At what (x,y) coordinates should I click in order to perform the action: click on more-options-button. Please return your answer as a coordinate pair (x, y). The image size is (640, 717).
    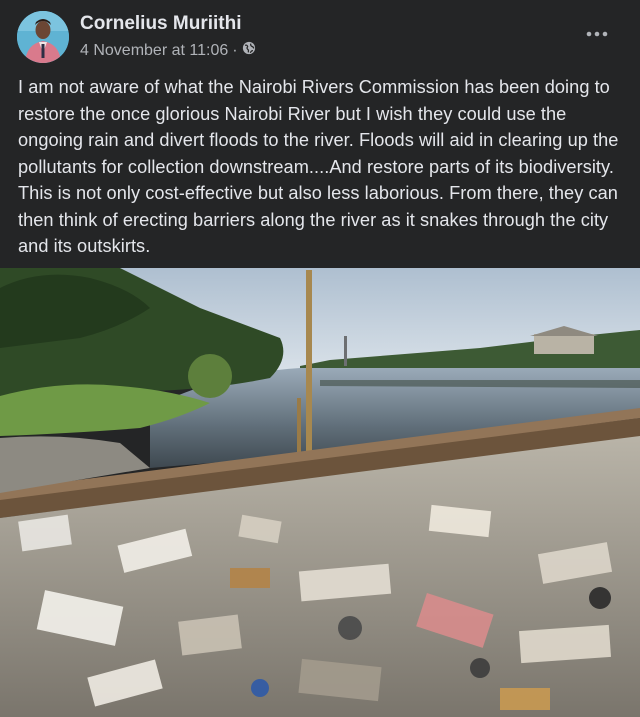
    Looking at the image, I should click on (597, 34).